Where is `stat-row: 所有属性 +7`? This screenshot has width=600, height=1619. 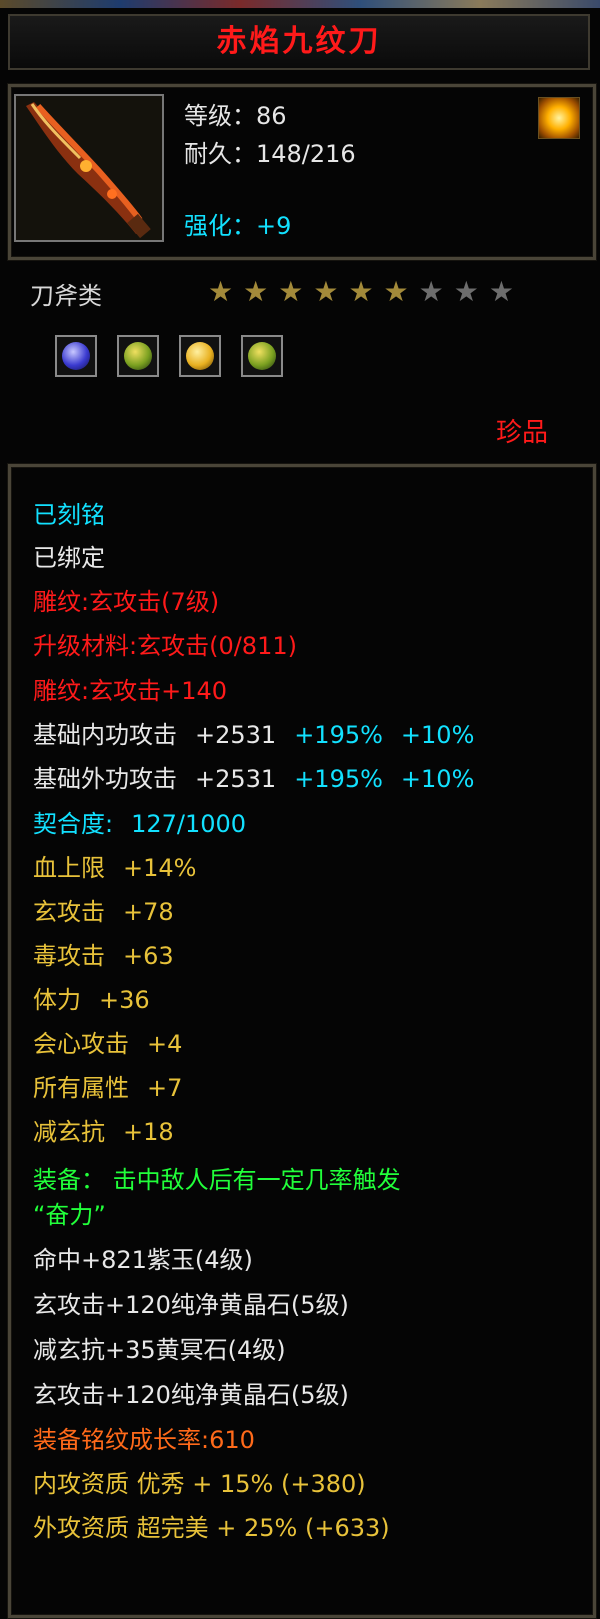 stat-row: 所有属性 +7 is located at coordinates (107, 1088).